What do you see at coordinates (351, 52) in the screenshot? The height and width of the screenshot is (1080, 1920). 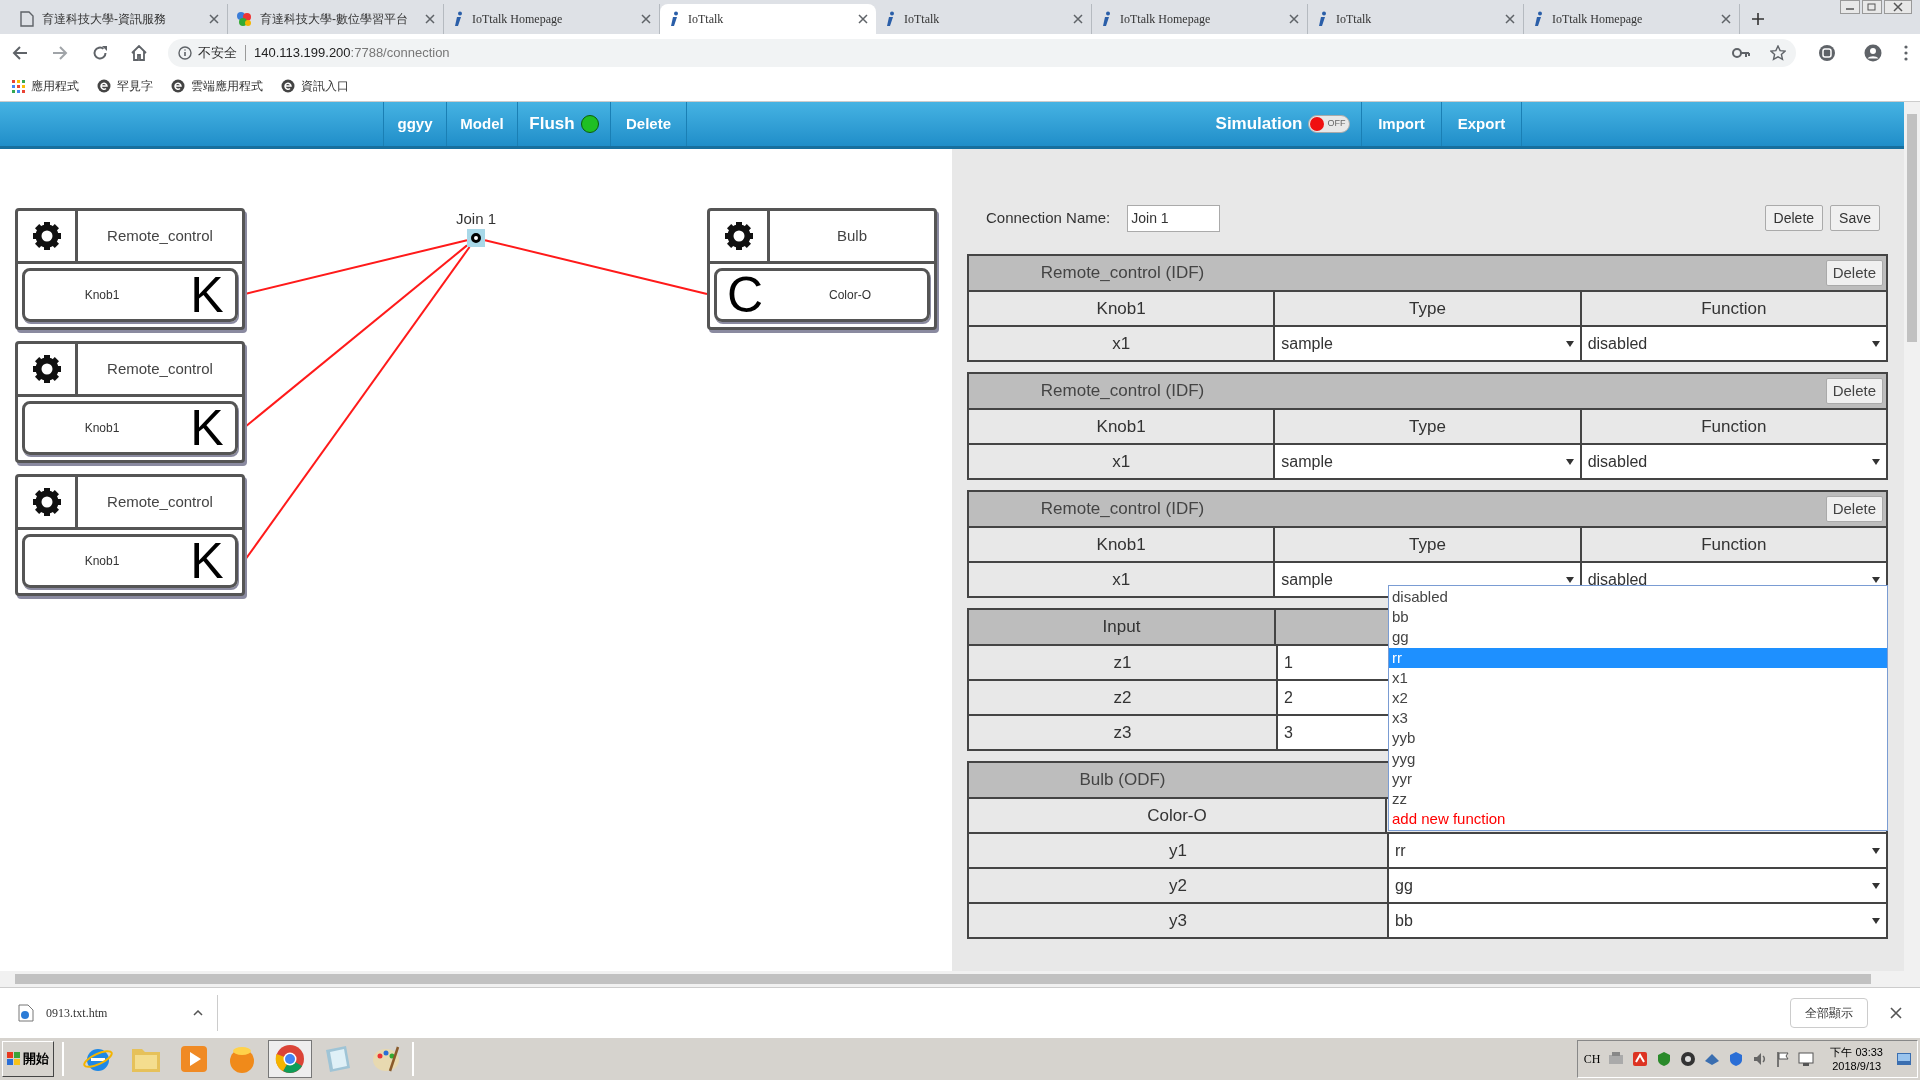 I see `url-text: 140.113.199.200:7788/connection` at bounding box center [351, 52].